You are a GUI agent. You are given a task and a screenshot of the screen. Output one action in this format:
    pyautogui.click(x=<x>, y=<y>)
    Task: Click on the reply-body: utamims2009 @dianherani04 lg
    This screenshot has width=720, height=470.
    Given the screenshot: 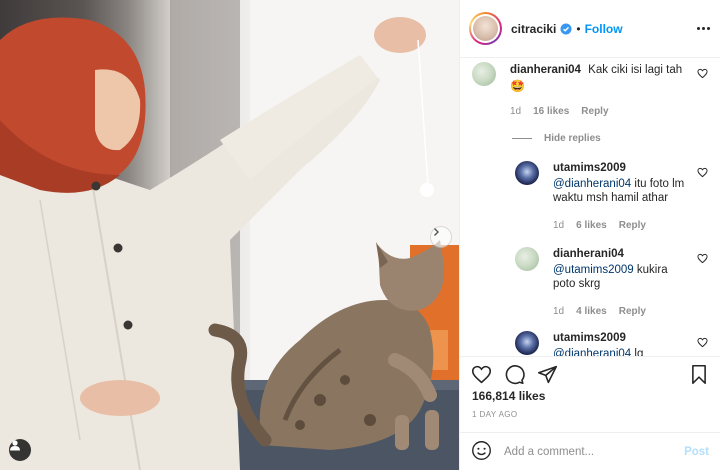 What is the action you would take?
    pyautogui.click(x=623, y=343)
    